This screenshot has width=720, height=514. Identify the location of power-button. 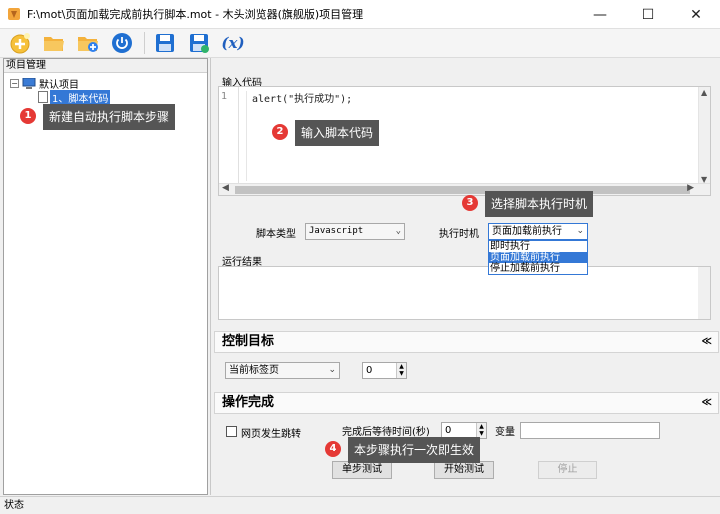
(122, 43).